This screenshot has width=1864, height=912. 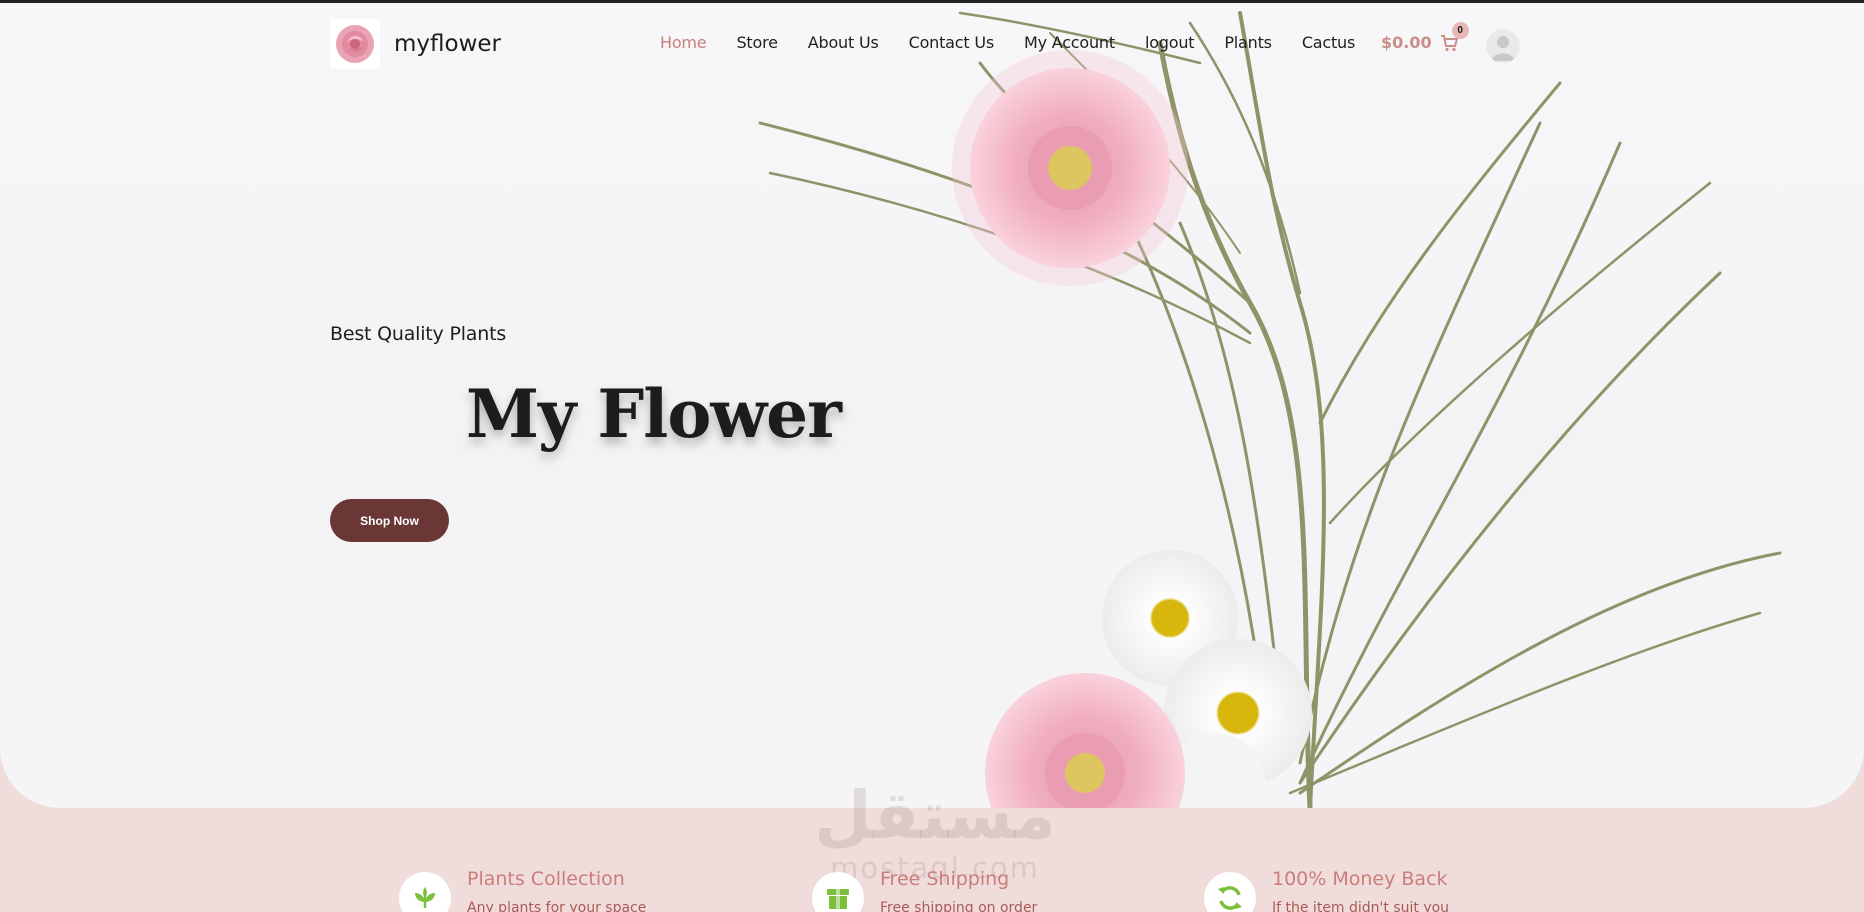 What do you see at coordinates (1460, 30) in the screenshot?
I see `cart-count-badge: 0` at bounding box center [1460, 30].